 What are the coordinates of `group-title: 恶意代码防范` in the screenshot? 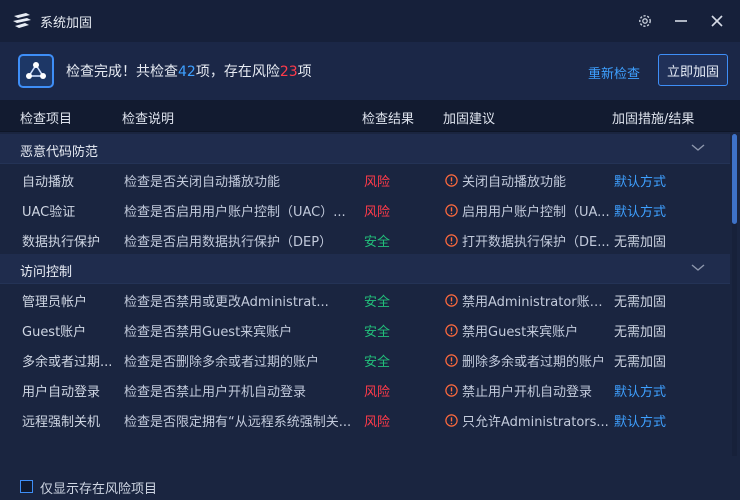 It's located at (59, 152).